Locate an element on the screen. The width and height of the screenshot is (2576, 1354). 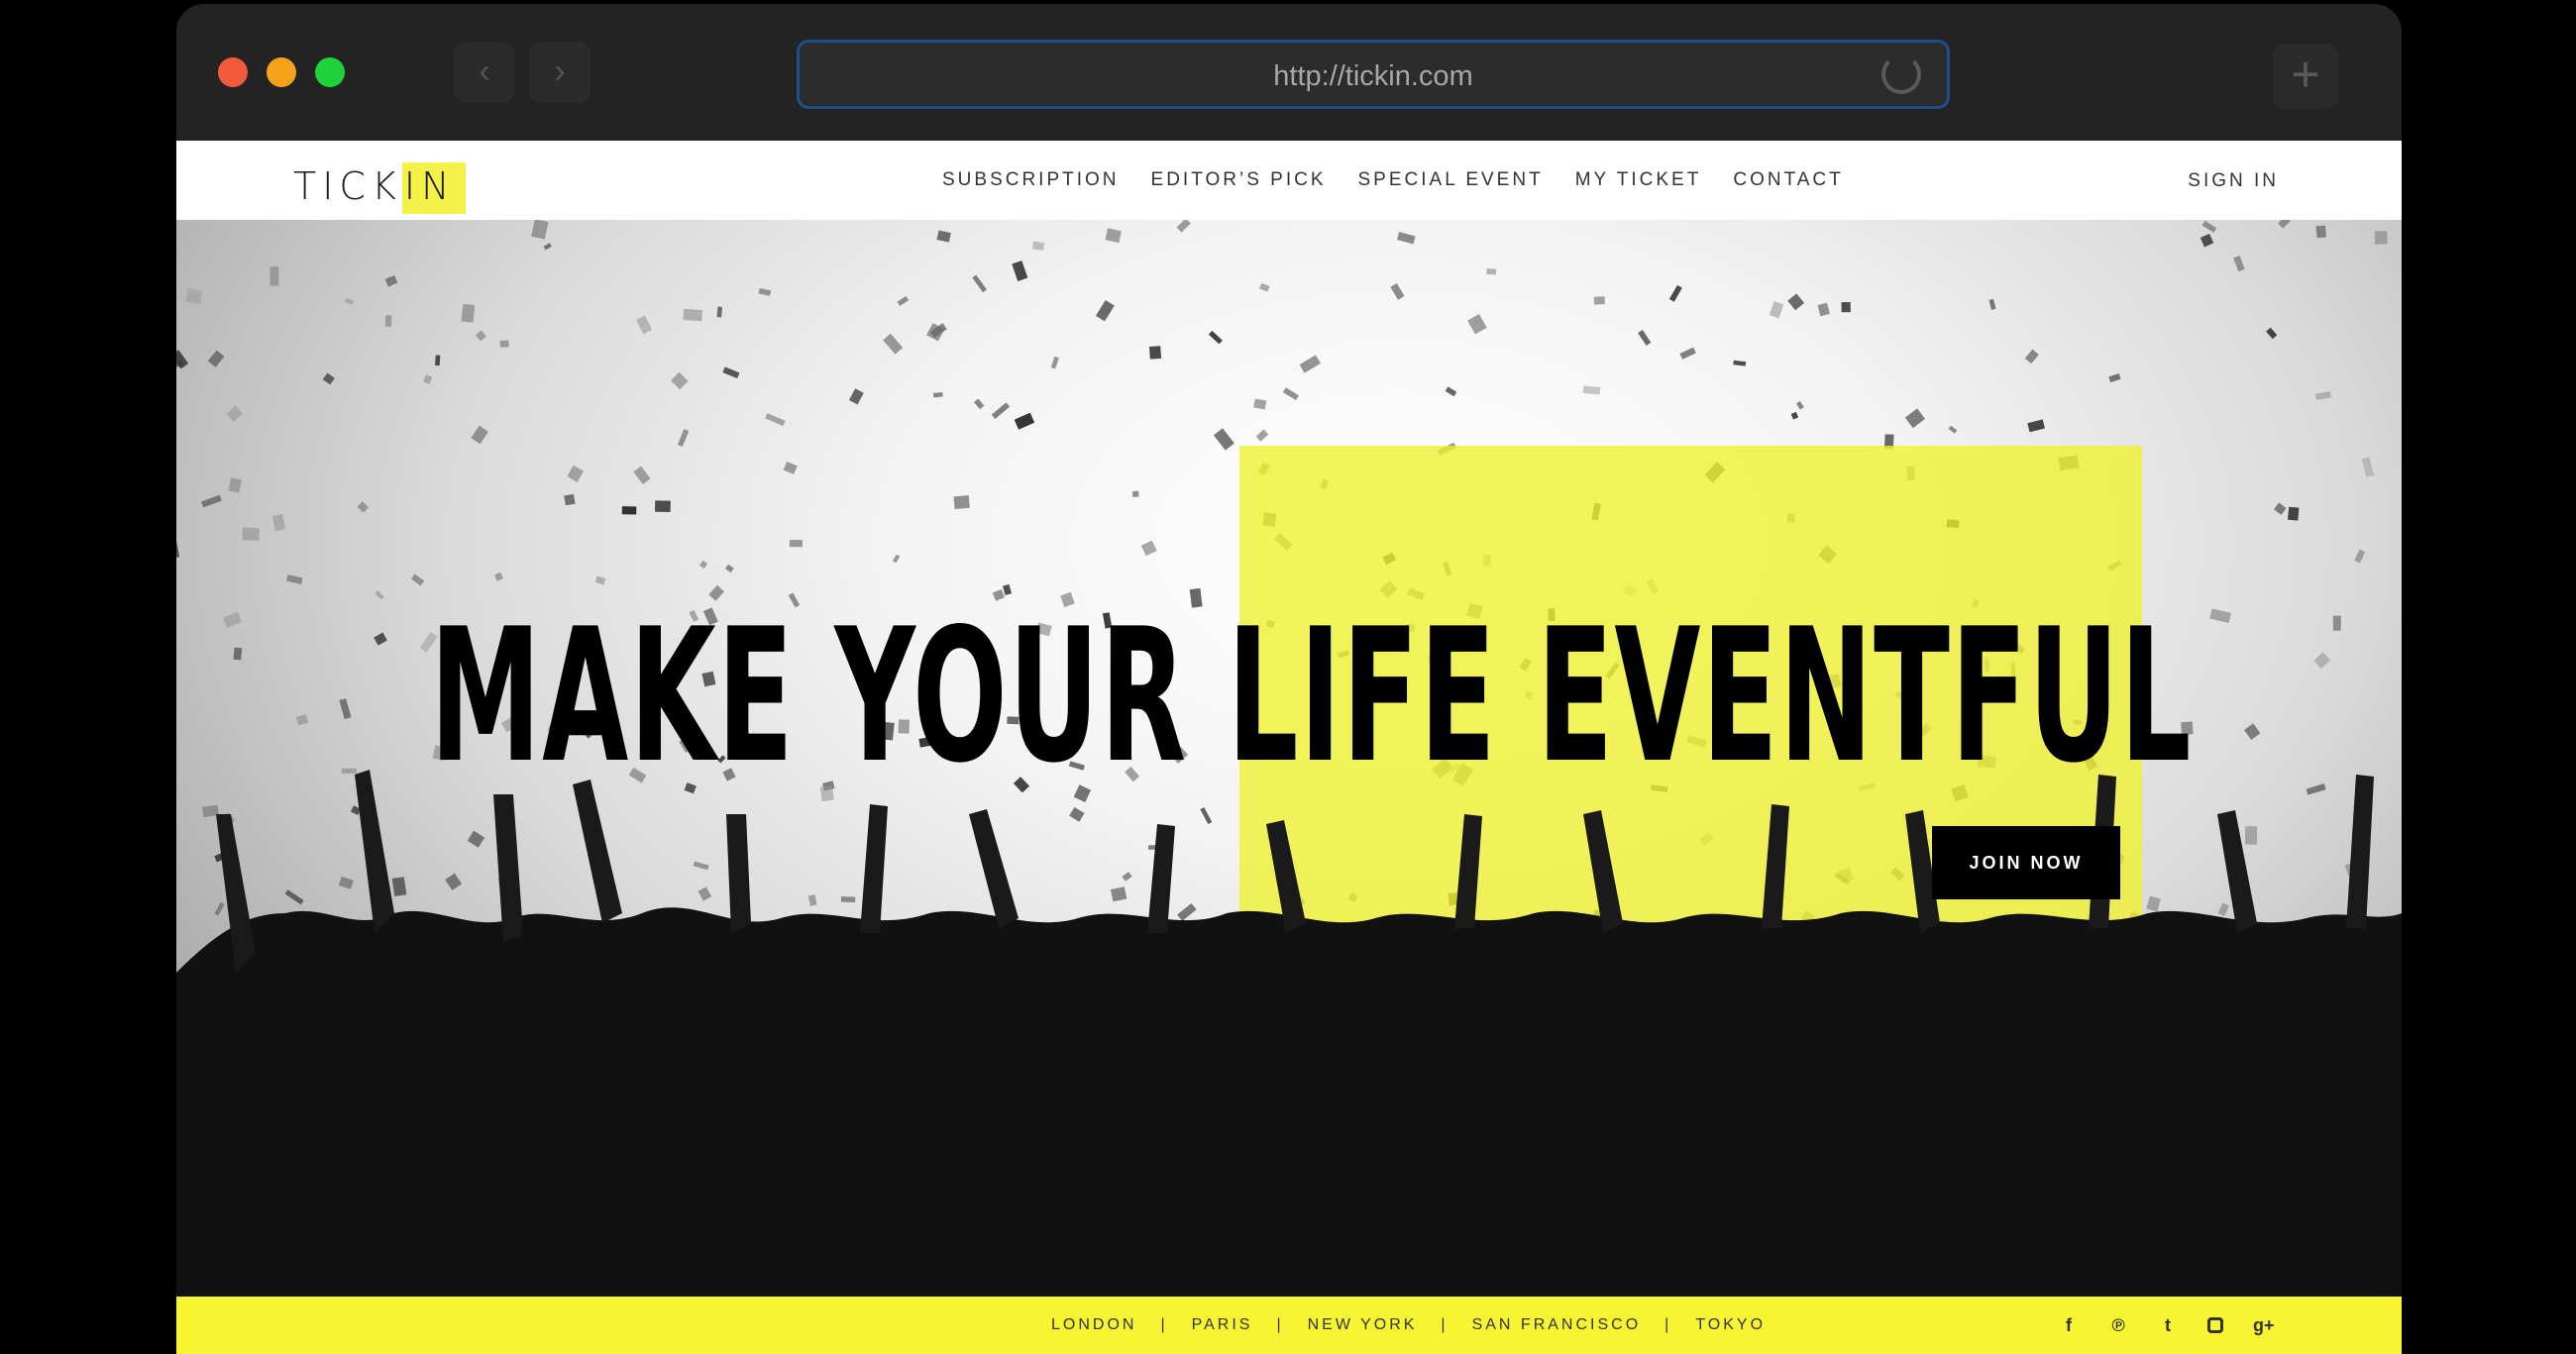
nav-my-ticket: MY TICKET is located at coordinates (1638, 180).